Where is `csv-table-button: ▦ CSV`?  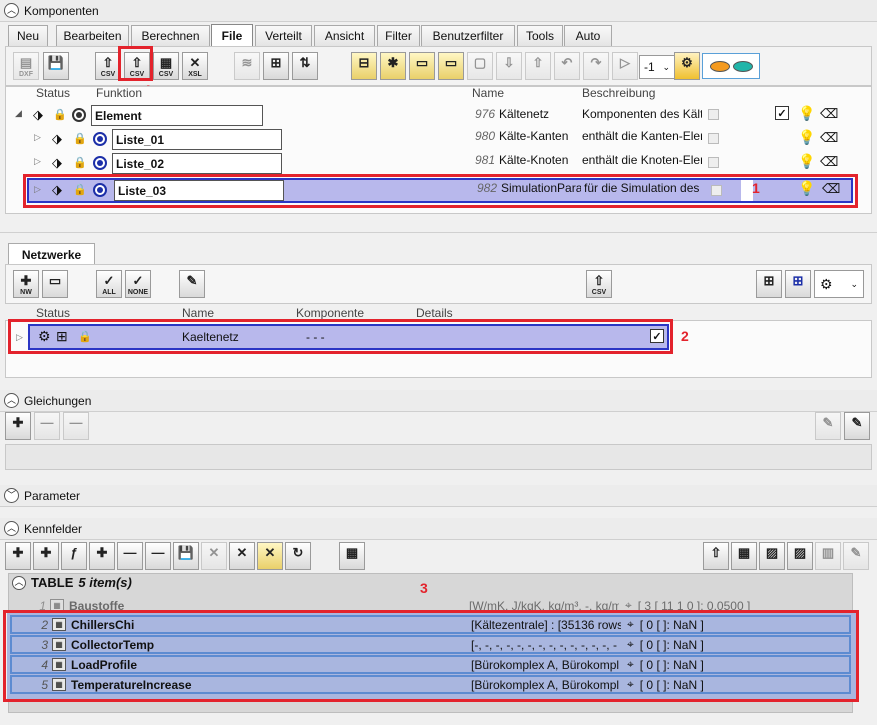 csv-table-button: ▦ CSV is located at coordinates (166, 66).